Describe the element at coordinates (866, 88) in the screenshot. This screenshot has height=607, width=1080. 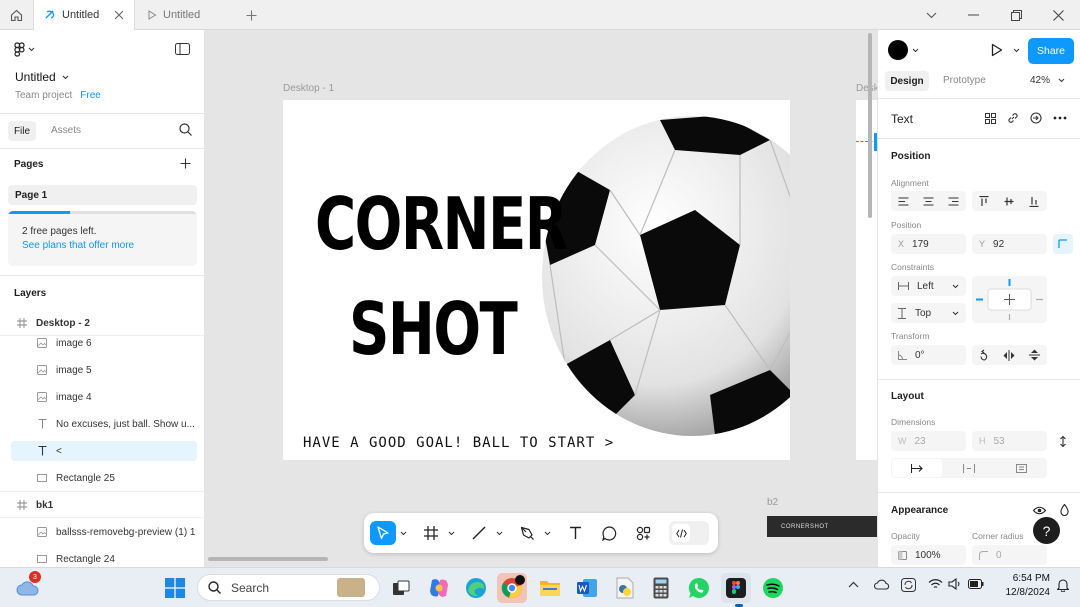
I see `frame-label-cut: Desk` at that location.